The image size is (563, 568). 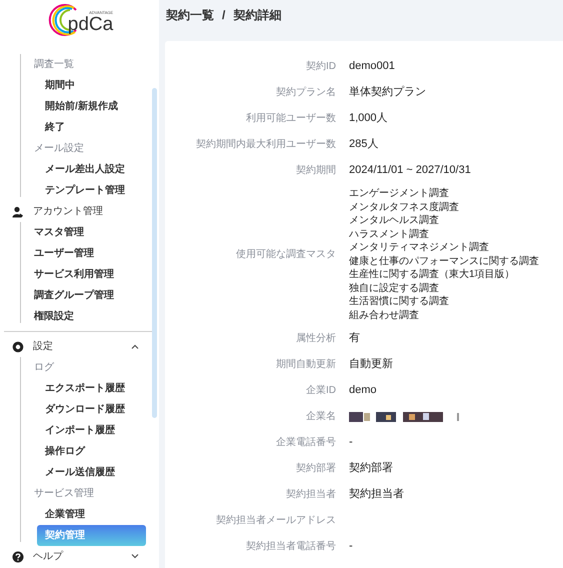 I want to click on nav-item: 期間中, so click(x=91, y=85).